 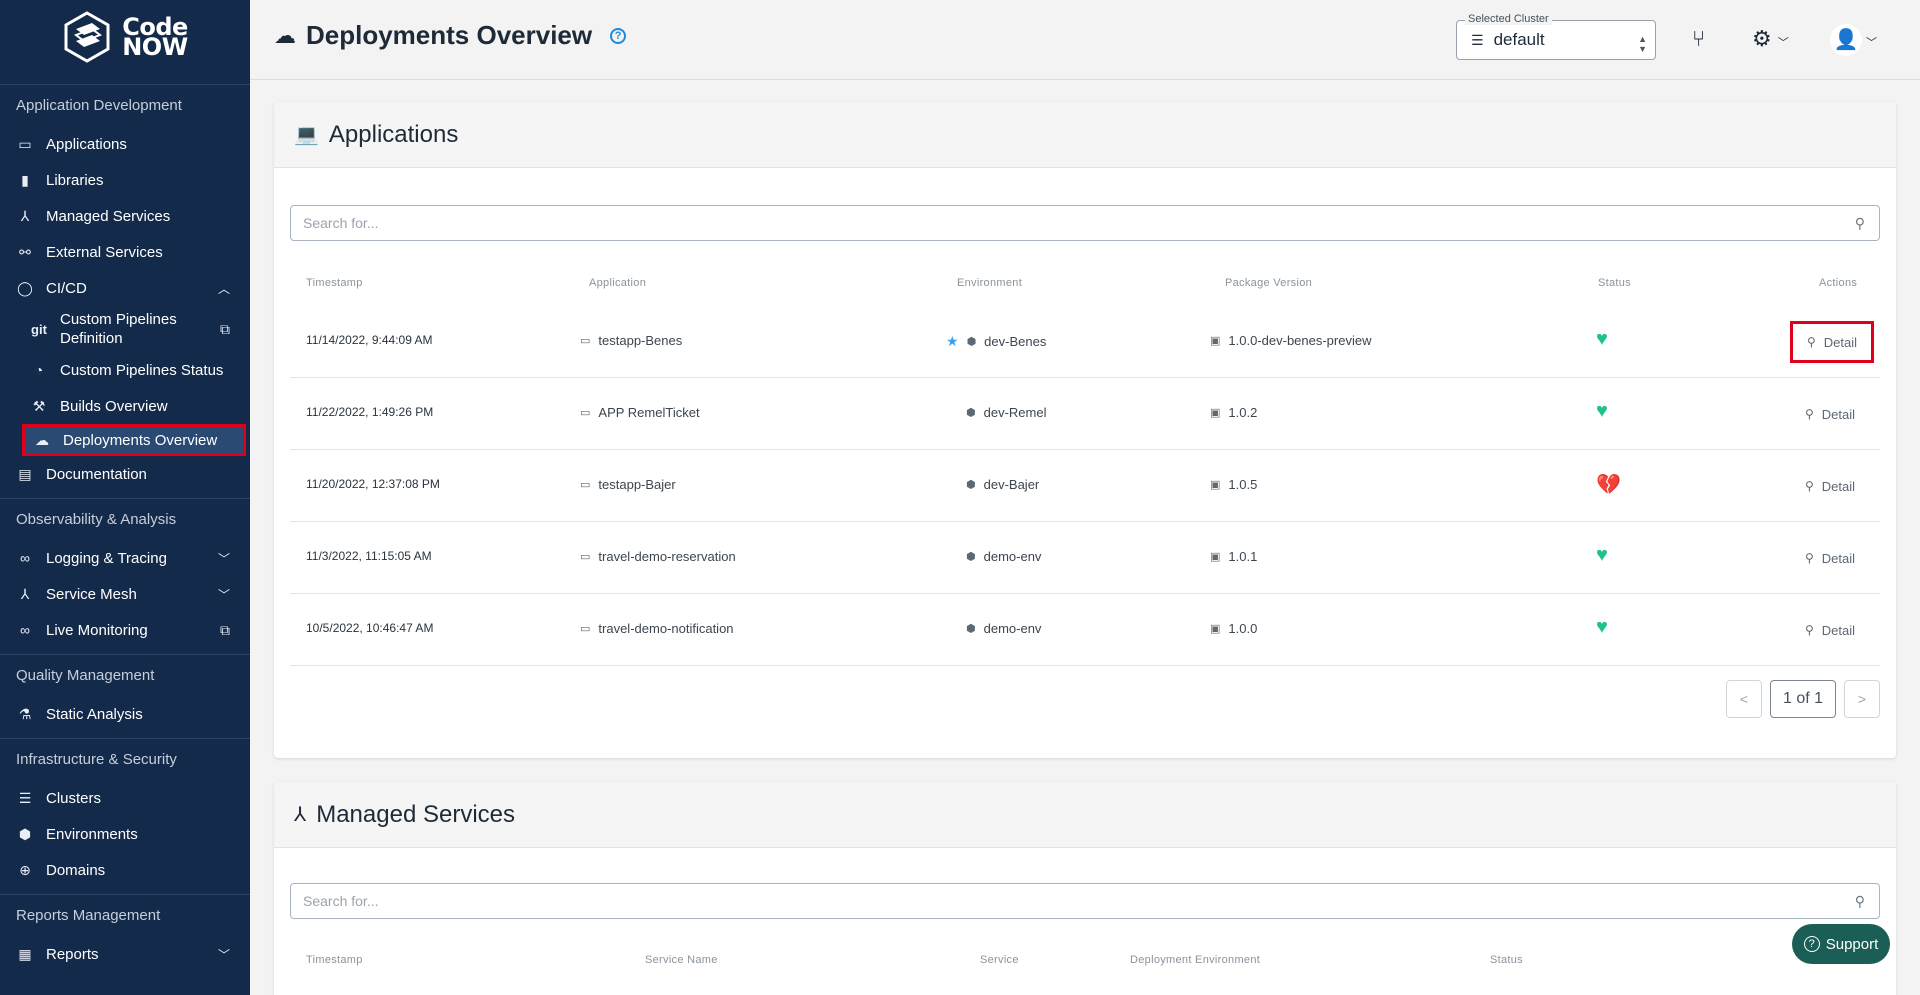 What do you see at coordinates (306, 135) in the screenshot?
I see `laptop-icon: 💻` at bounding box center [306, 135].